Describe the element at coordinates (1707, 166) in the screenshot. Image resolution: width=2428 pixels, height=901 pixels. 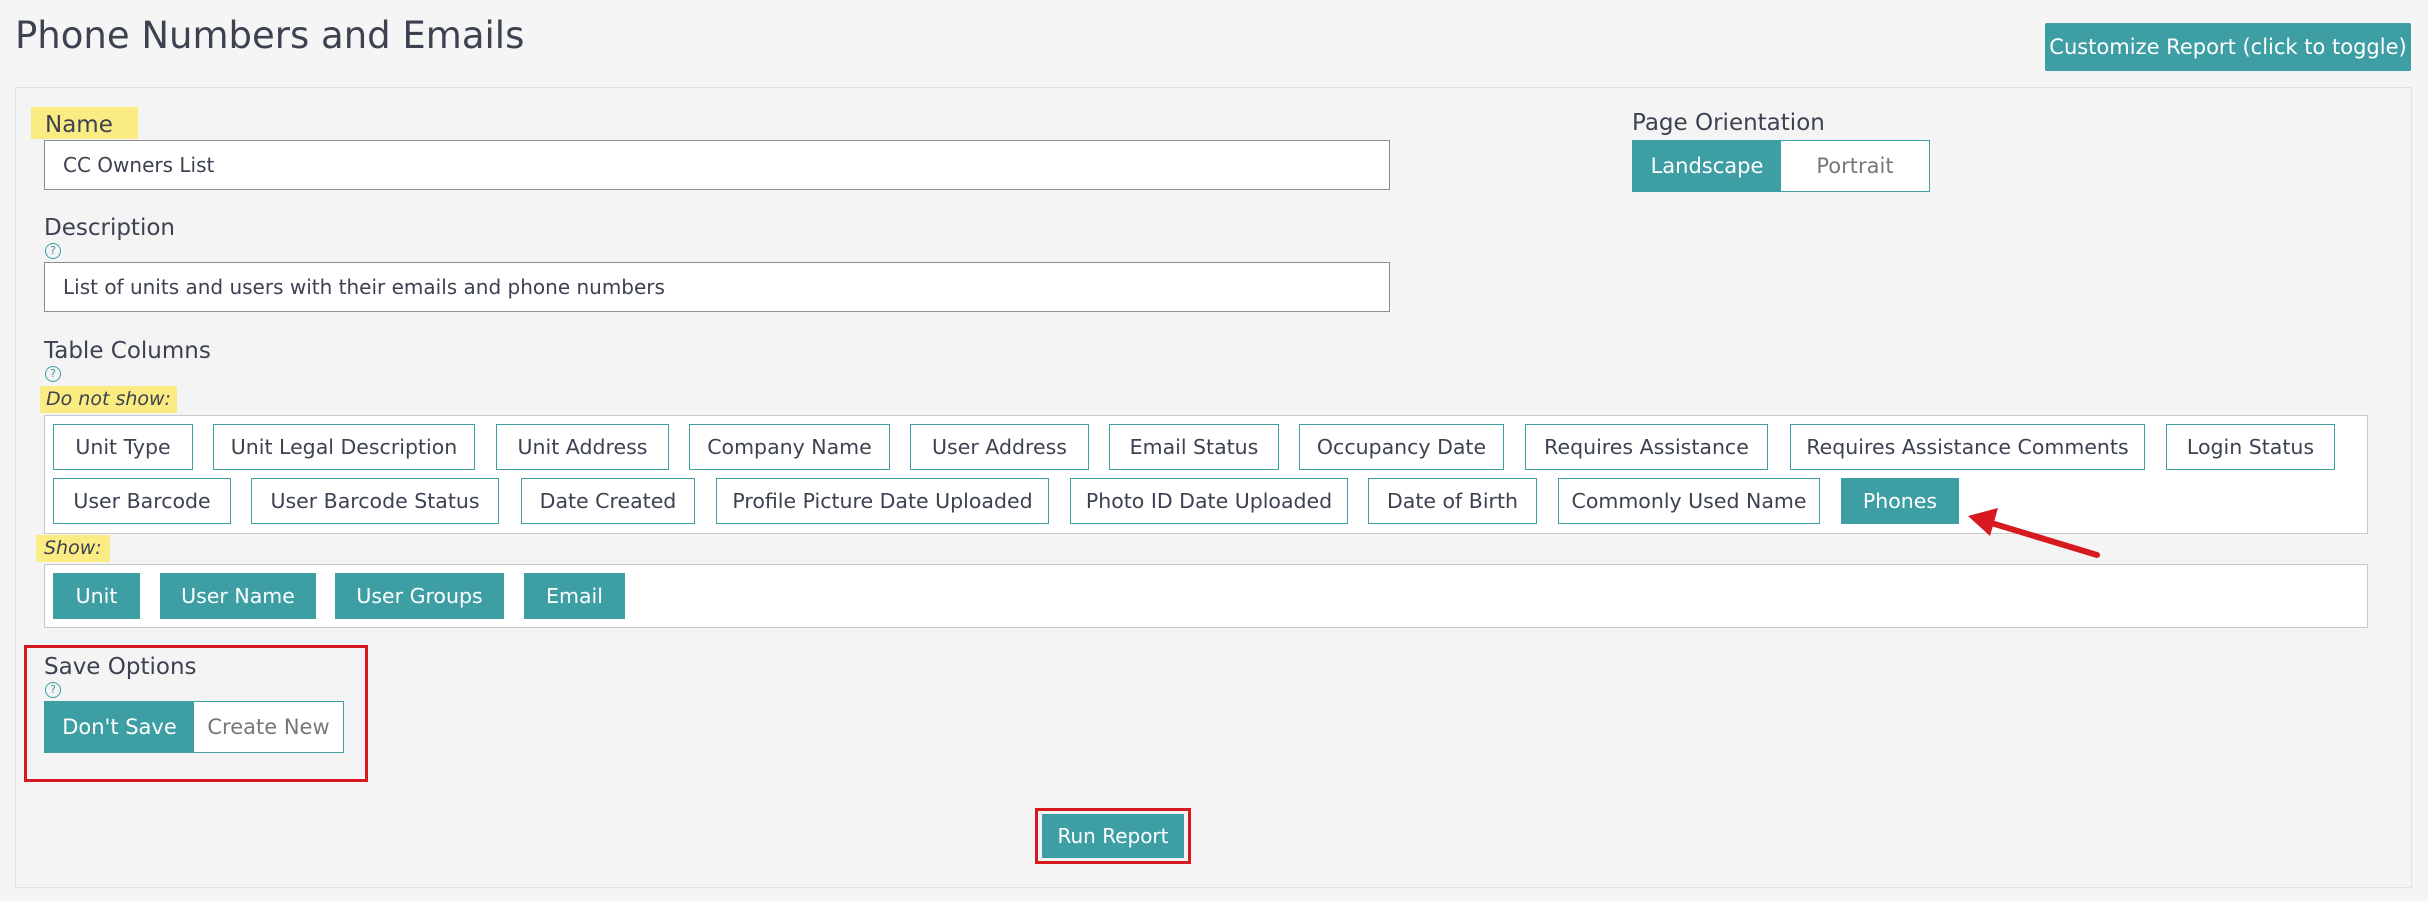
I see `landscape-option: Landscape` at that location.